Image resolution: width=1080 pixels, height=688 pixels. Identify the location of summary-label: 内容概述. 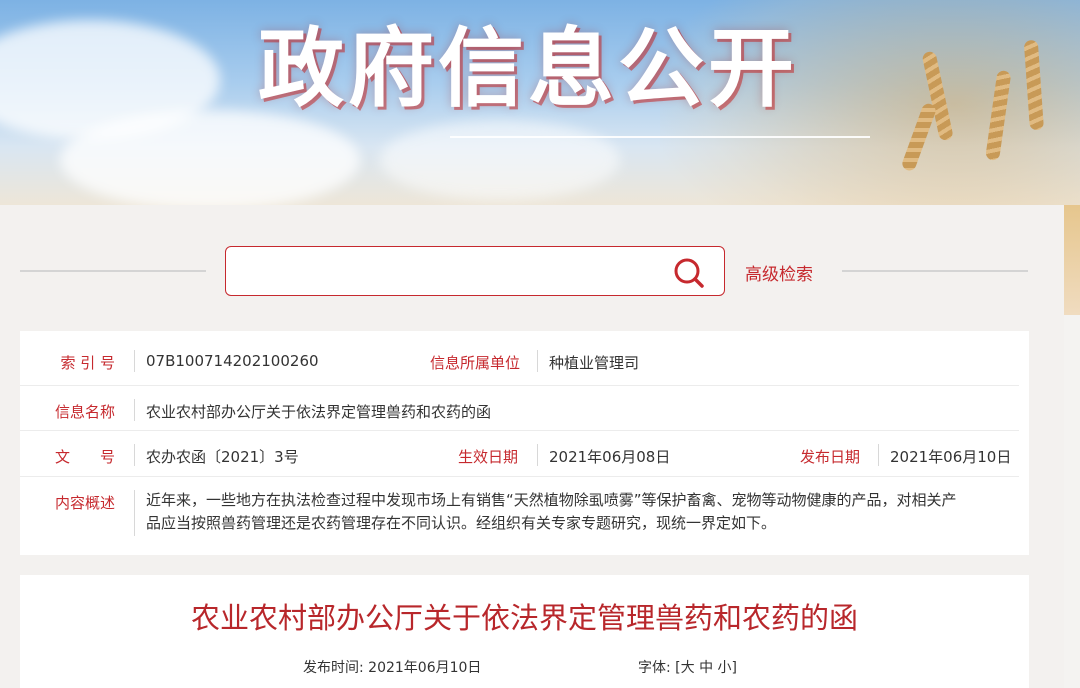
(84, 503).